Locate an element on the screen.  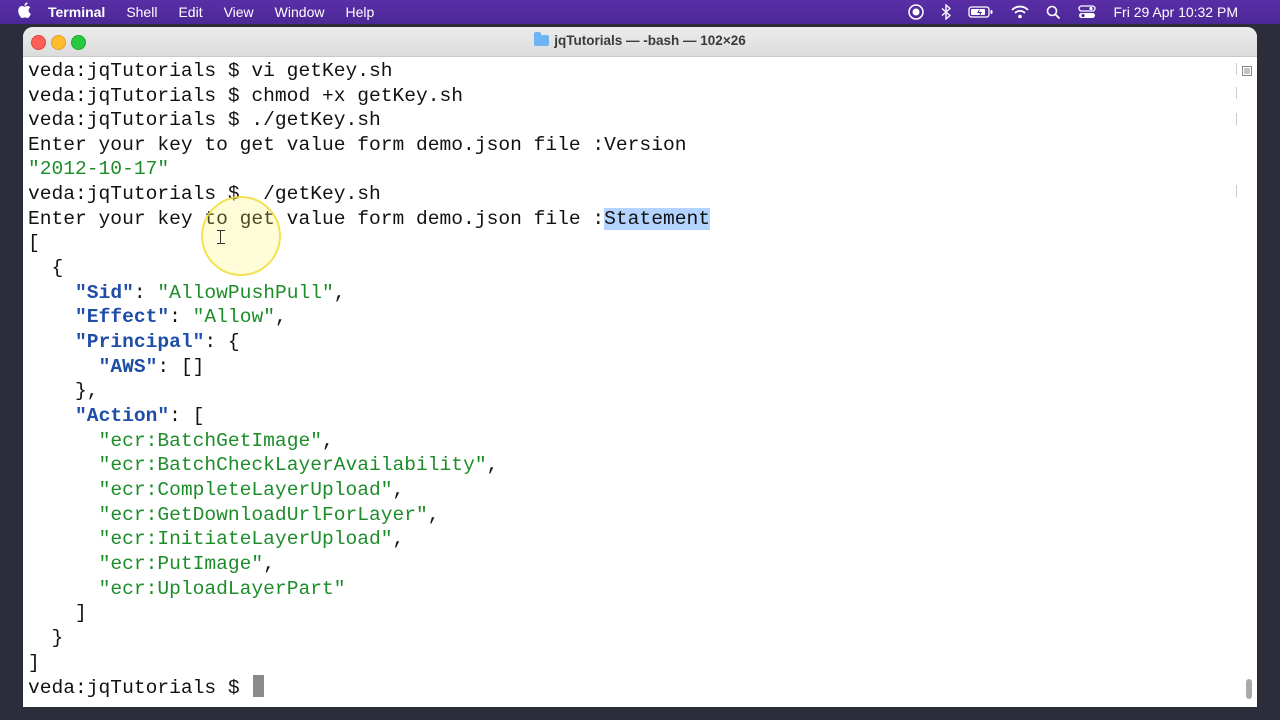
terminal-line: veda:jqTutorials $ /getKey.sh is located at coordinates (204, 194).